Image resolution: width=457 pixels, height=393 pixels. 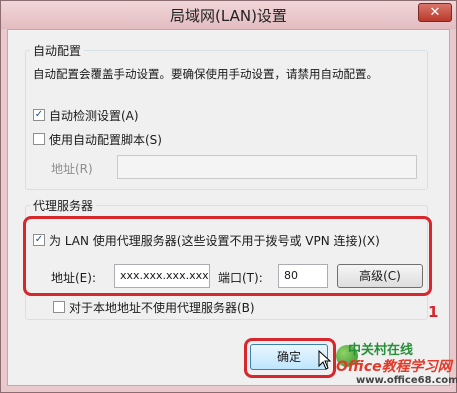 What do you see at coordinates (94, 116) in the screenshot?
I see `auto-detect-label: 自动检测设置(A)` at bounding box center [94, 116].